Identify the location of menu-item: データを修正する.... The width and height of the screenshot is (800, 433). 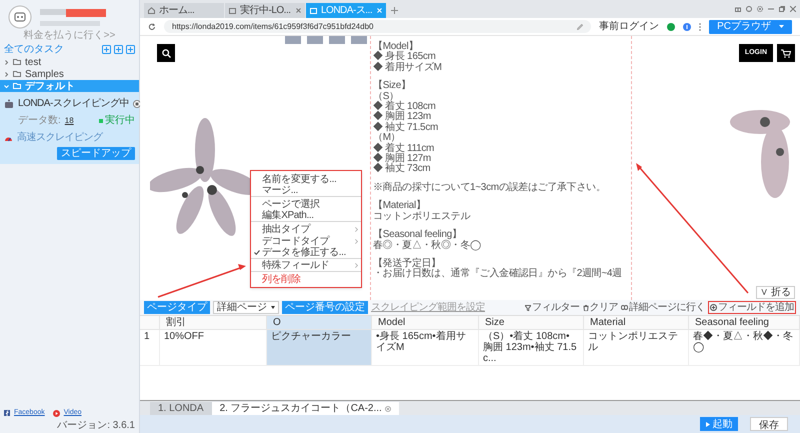
(306, 253).